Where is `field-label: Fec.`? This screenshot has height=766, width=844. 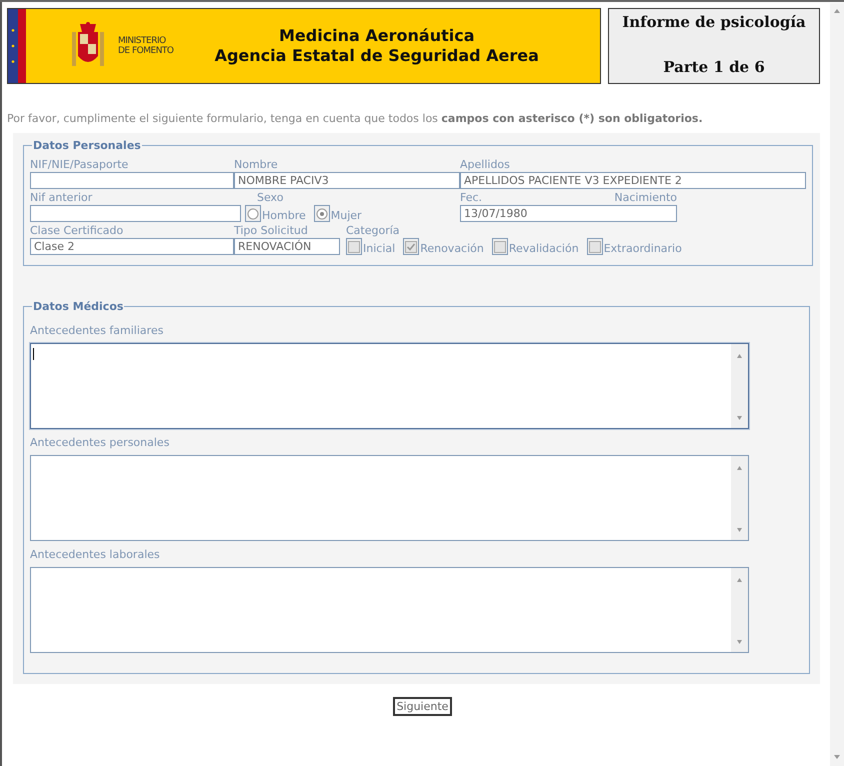
field-label: Fec. is located at coordinates (471, 198).